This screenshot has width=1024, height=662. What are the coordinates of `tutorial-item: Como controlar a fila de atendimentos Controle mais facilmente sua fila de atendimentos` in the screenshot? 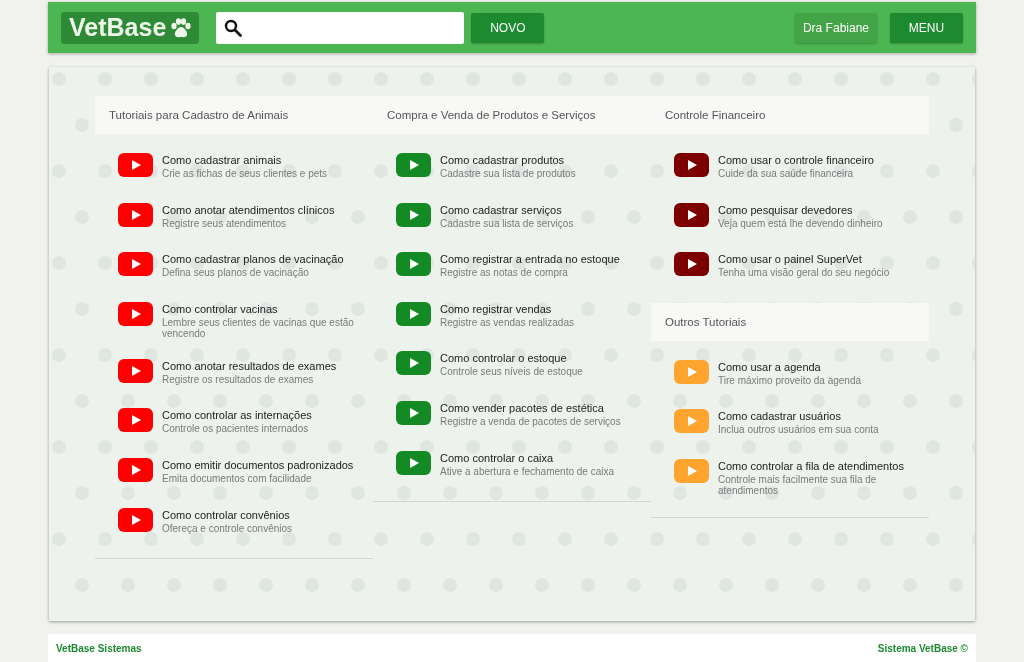 It's located at (790, 488).